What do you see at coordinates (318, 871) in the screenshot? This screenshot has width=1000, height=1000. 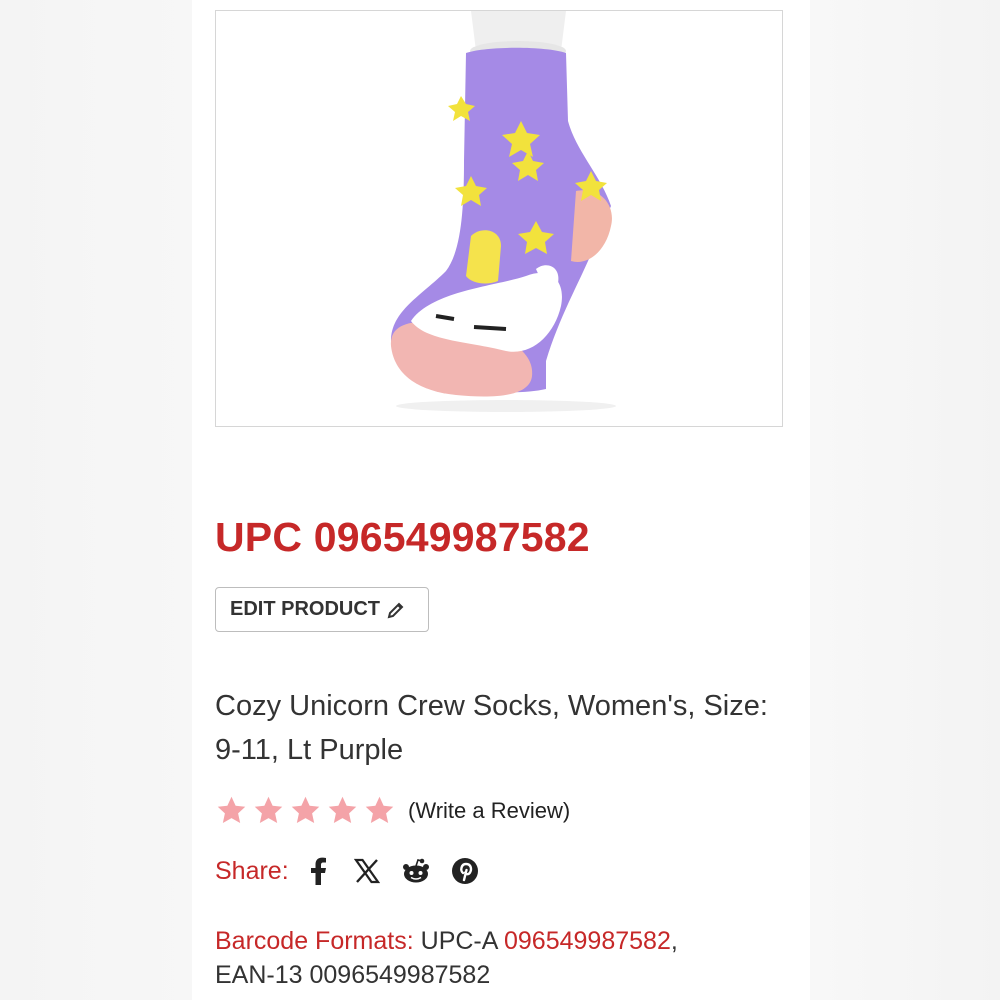 I see `facebook-icon` at bounding box center [318, 871].